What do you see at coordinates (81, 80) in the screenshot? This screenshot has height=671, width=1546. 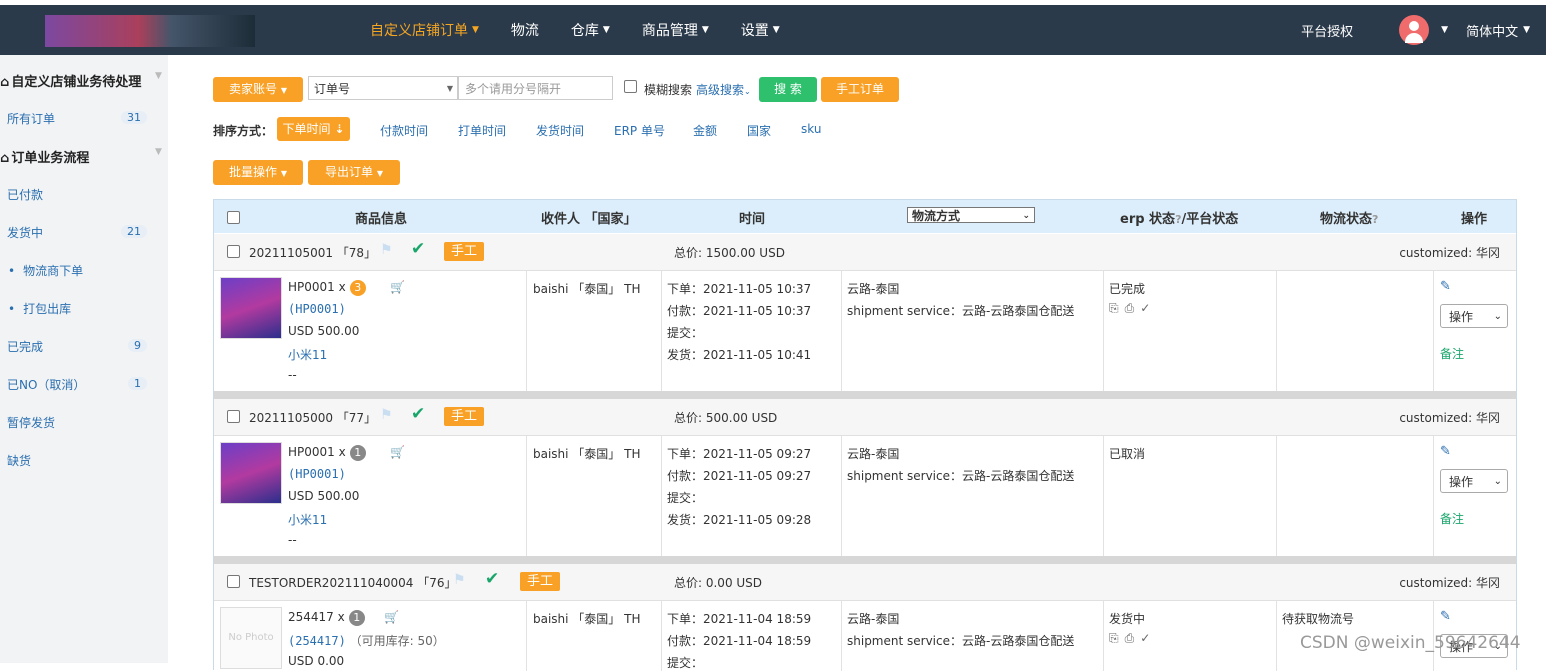 I see `sidebar-group-pending: ⌂ 自定义店铺业务待处理 ▼` at bounding box center [81, 80].